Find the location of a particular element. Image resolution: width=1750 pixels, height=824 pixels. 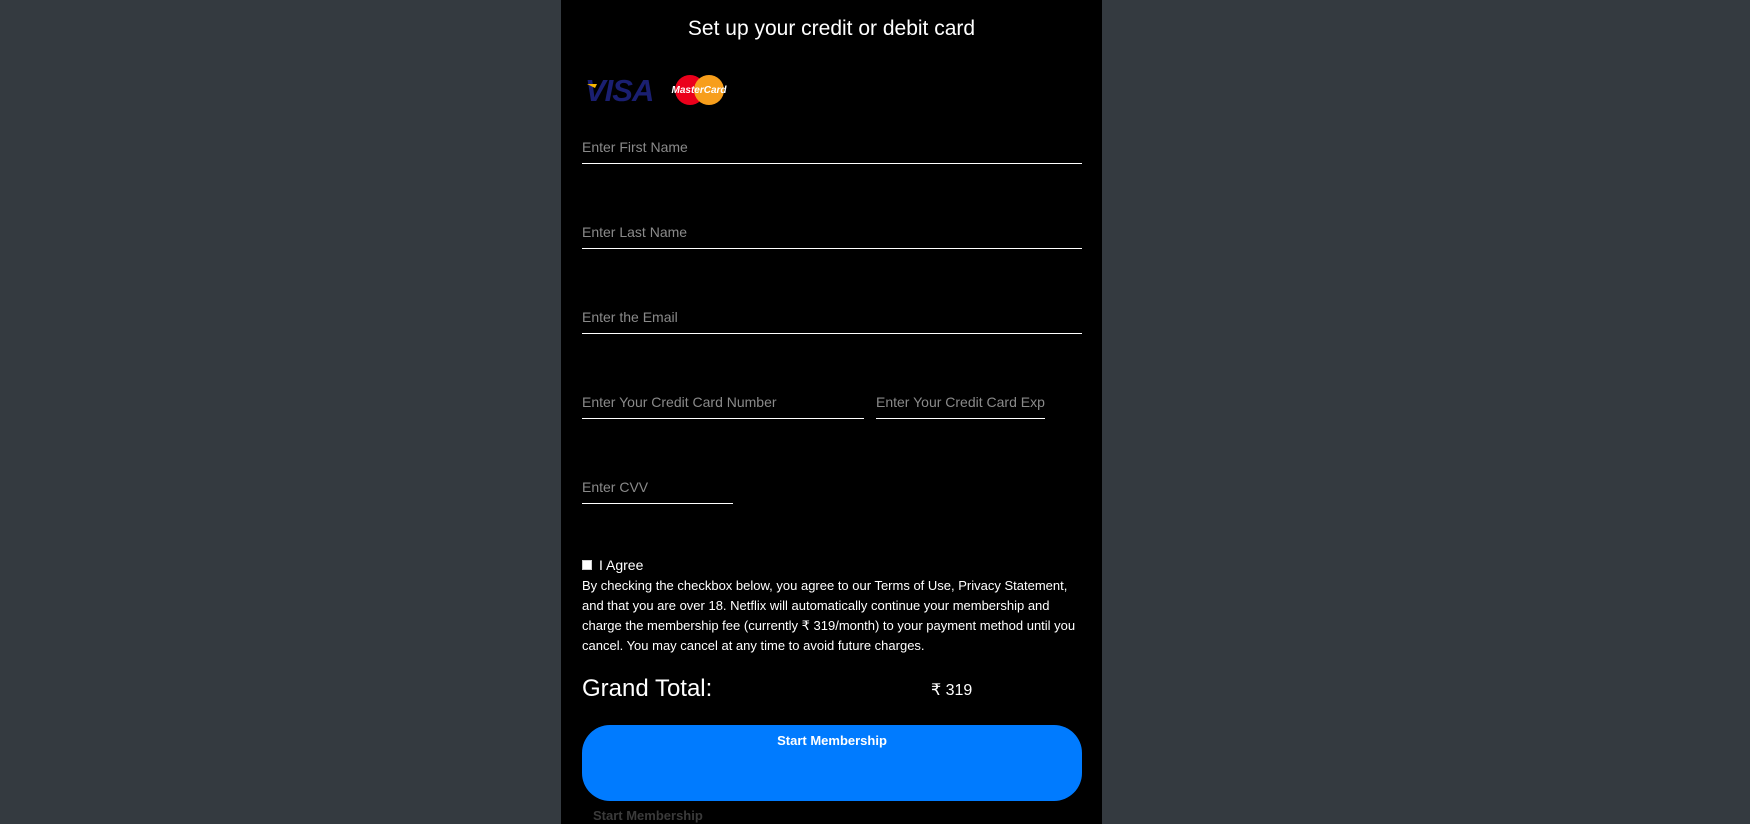

agree-checkbox is located at coordinates (587, 565).